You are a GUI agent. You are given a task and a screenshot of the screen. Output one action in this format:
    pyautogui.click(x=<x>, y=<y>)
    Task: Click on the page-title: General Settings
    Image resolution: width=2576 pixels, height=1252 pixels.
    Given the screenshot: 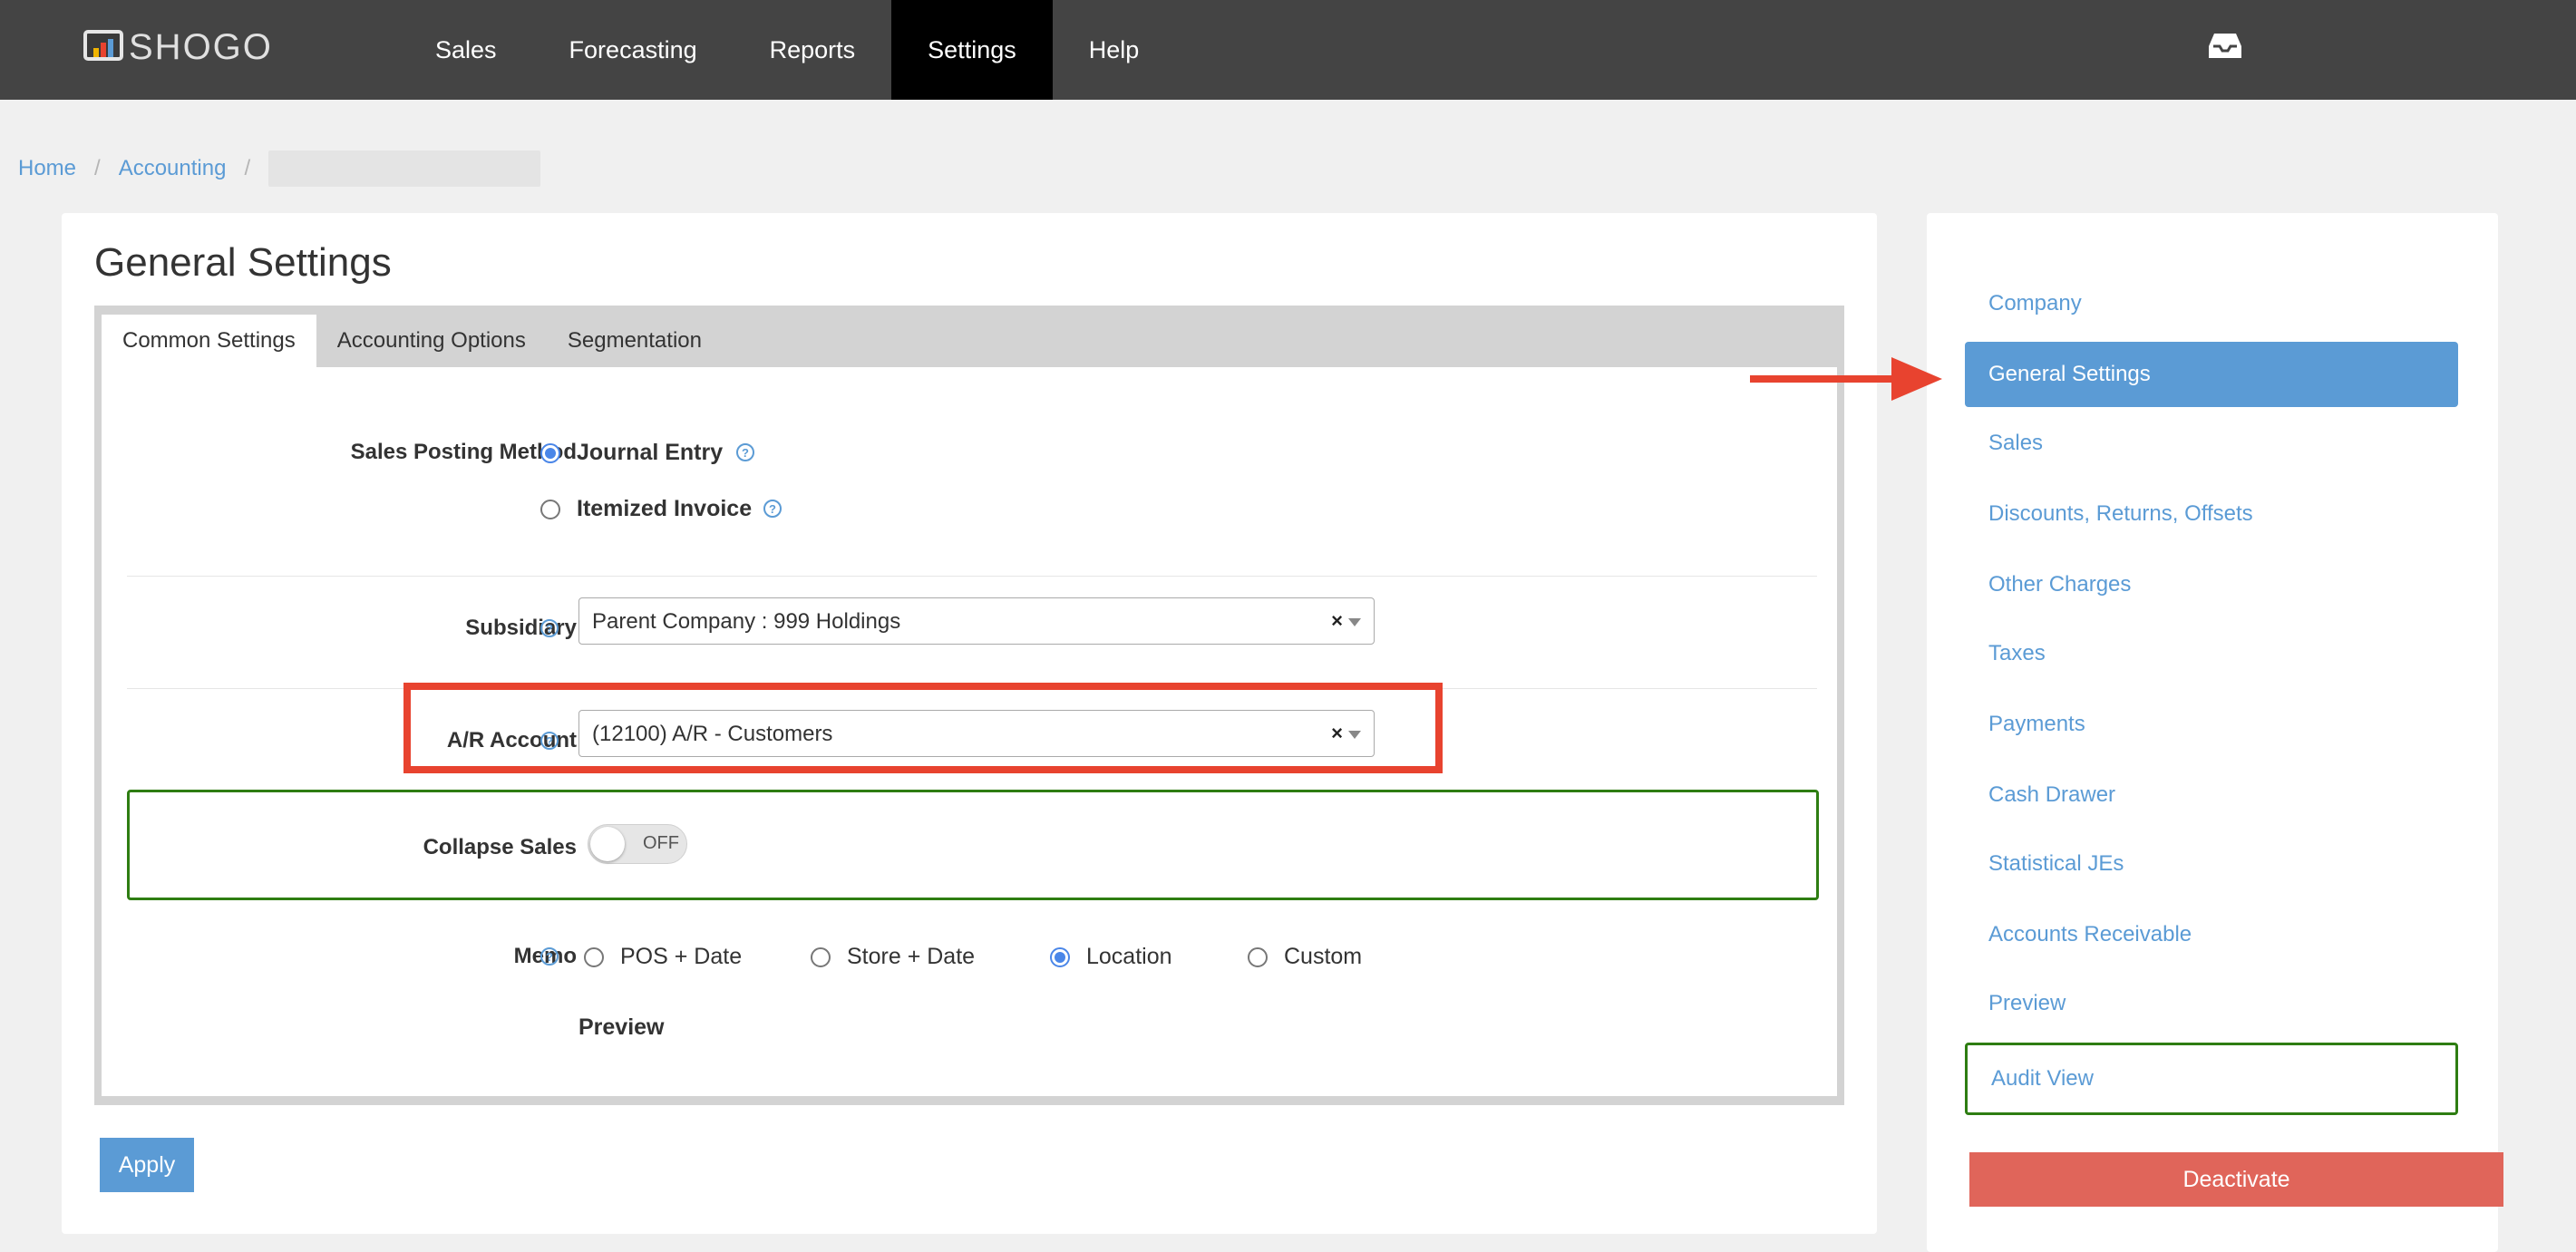 What is the action you would take?
    pyautogui.click(x=243, y=263)
    